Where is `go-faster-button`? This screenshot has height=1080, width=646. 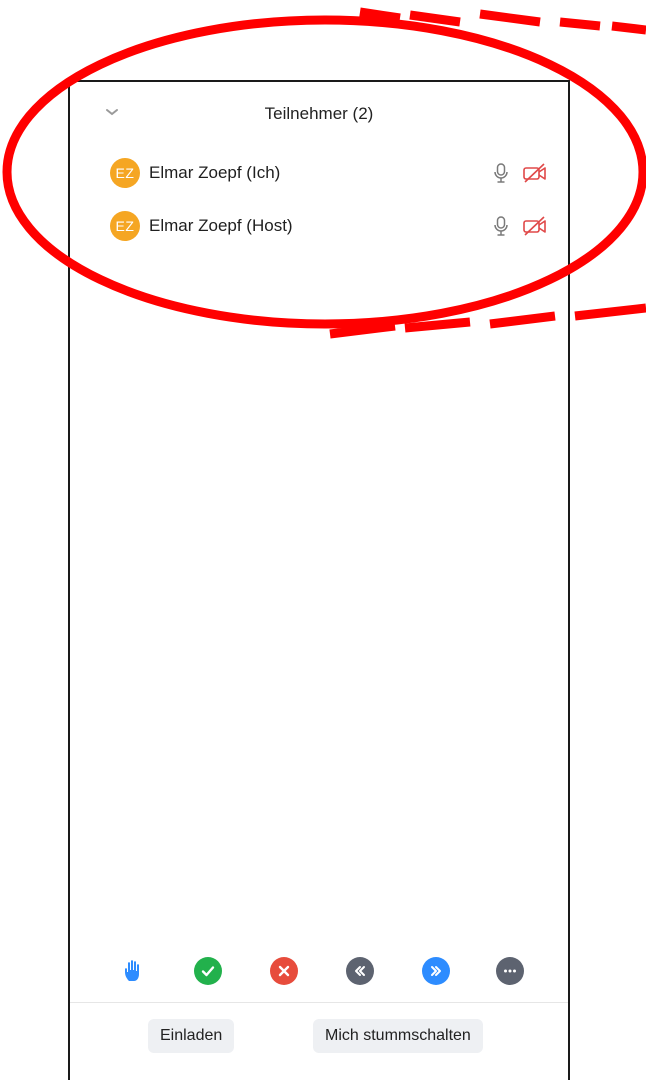
go-faster-button is located at coordinates (436, 971).